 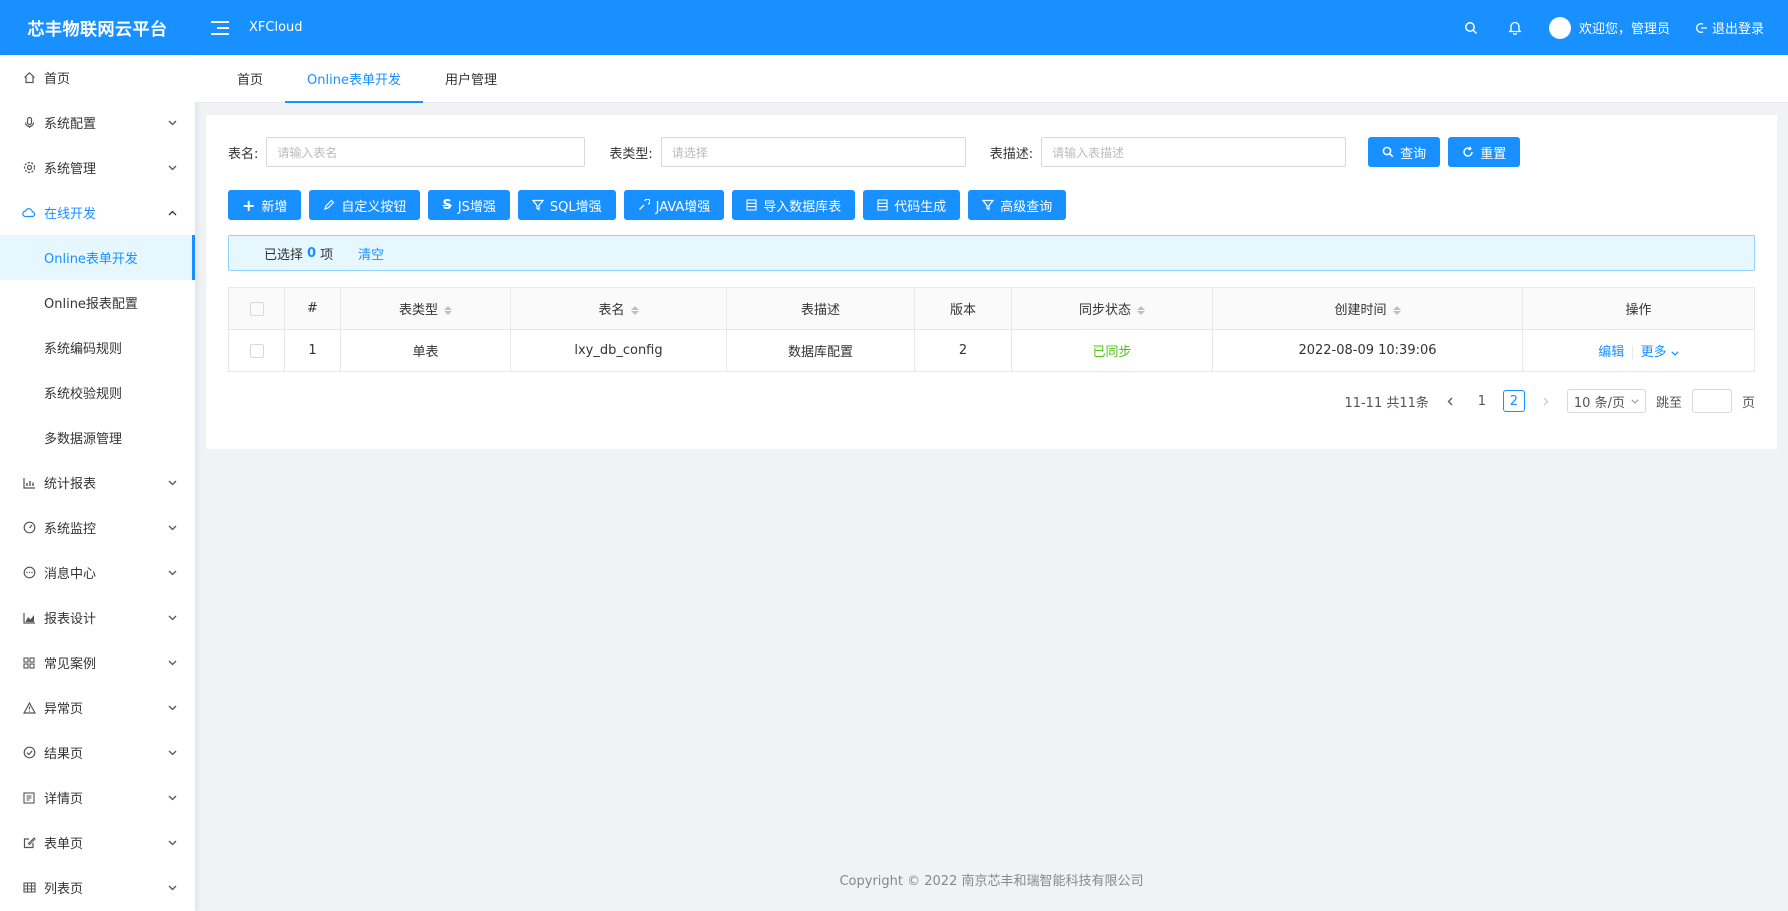 I want to click on more-dropdown: 更多, so click(x=1660, y=352).